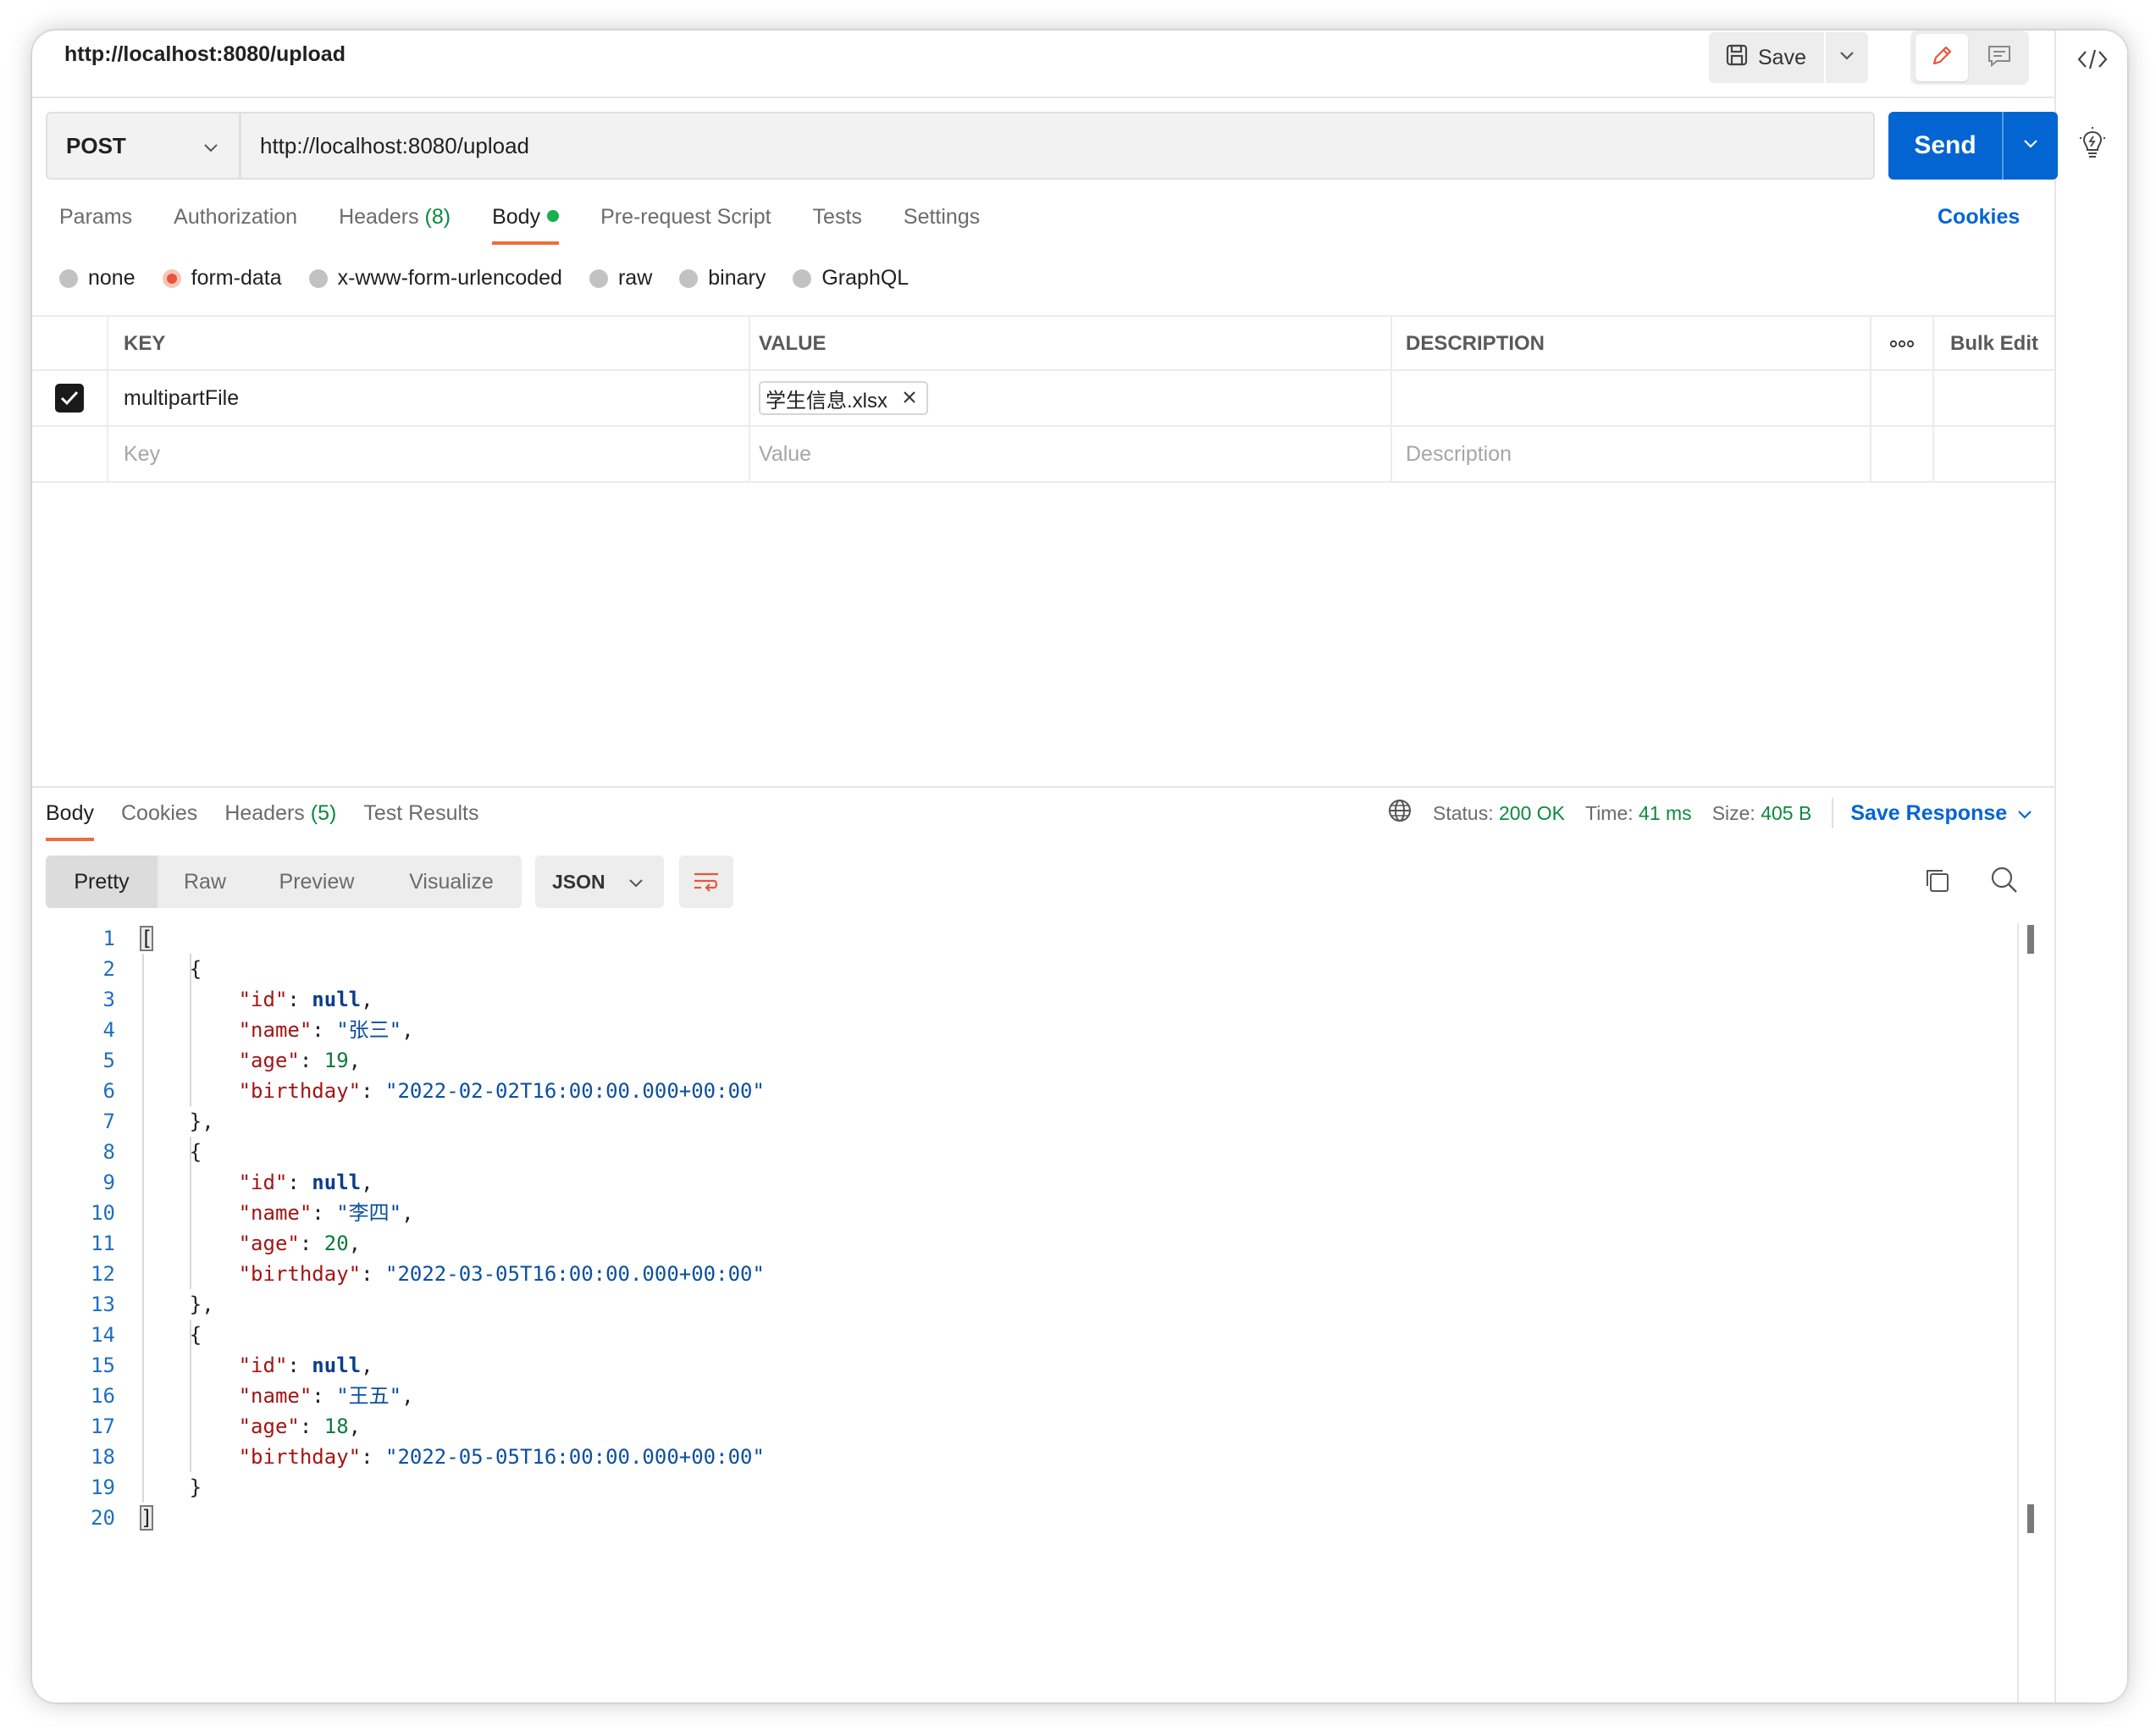 The height and width of the screenshot is (1733, 2156). Describe the element at coordinates (300, 1060) in the screenshot. I see `code-text: "age": 19,` at that location.